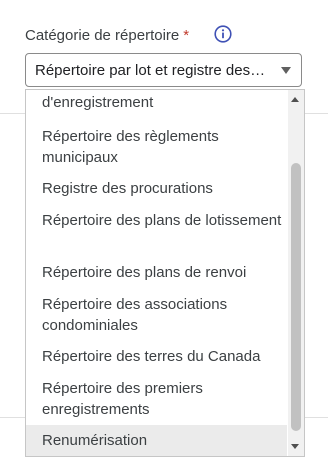 This screenshot has height=460, width=328. Describe the element at coordinates (156, 272) in the screenshot. I see `option-plans-renvoi: Répertoire des plans de renvoi` at that location.